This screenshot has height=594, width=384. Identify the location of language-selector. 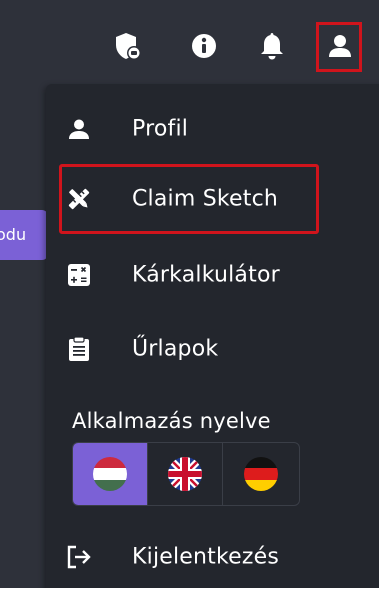
(186, 474).